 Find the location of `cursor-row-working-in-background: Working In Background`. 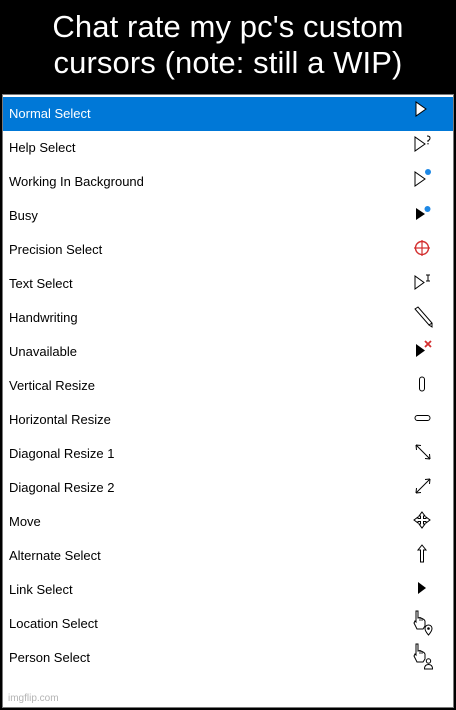

cursor-row-working-in-background: Working In Background is located at coordinates (228, 182).